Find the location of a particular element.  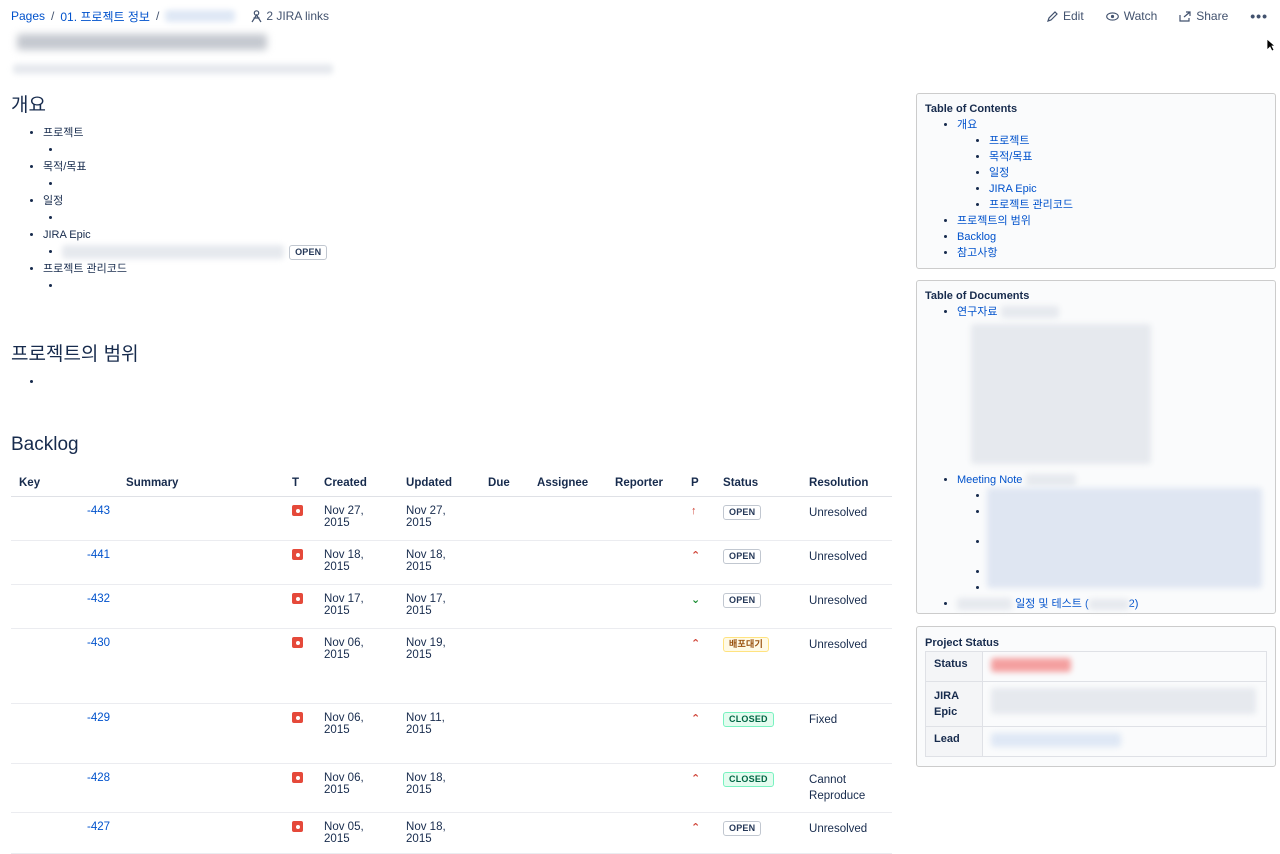

more-actions-button: ••• is located at coordinates (1259, 16).